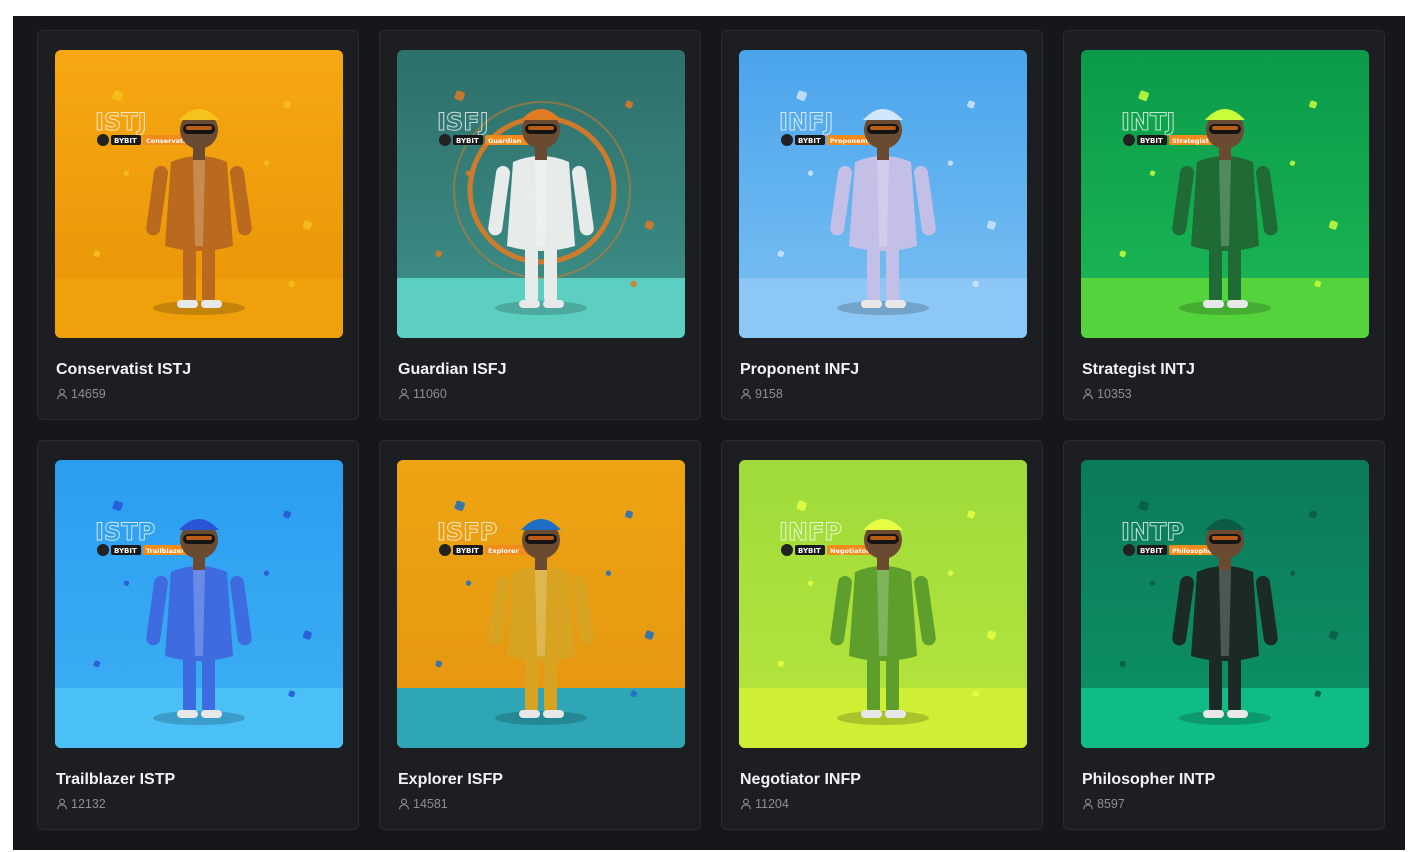  What do you see at coordinates (165, 551) in the screenshot?
I see `svg-text: Trailblazer` at bounding box center [165, 551].